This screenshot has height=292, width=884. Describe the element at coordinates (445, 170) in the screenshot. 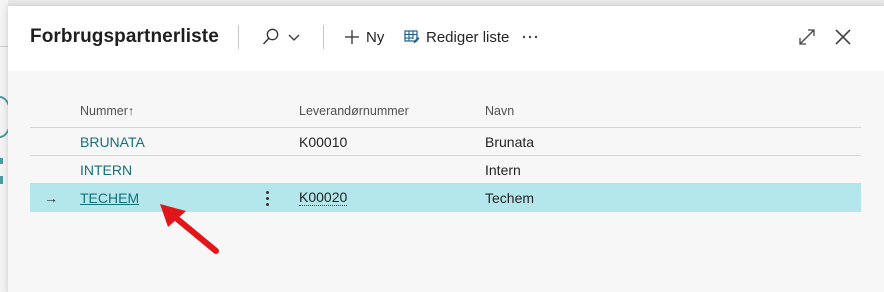

I see `table-row: INTERN Intern` at that location.